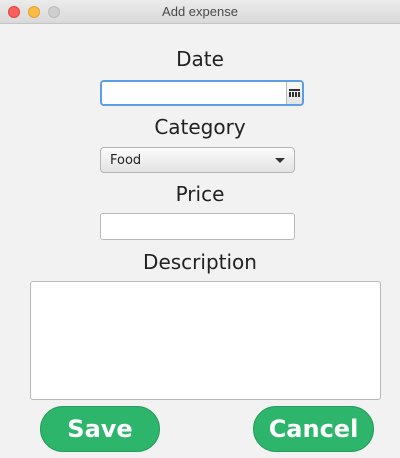  Describe the element at coordinates (194, 93) in the screenshot. I see `date-input` at that location.